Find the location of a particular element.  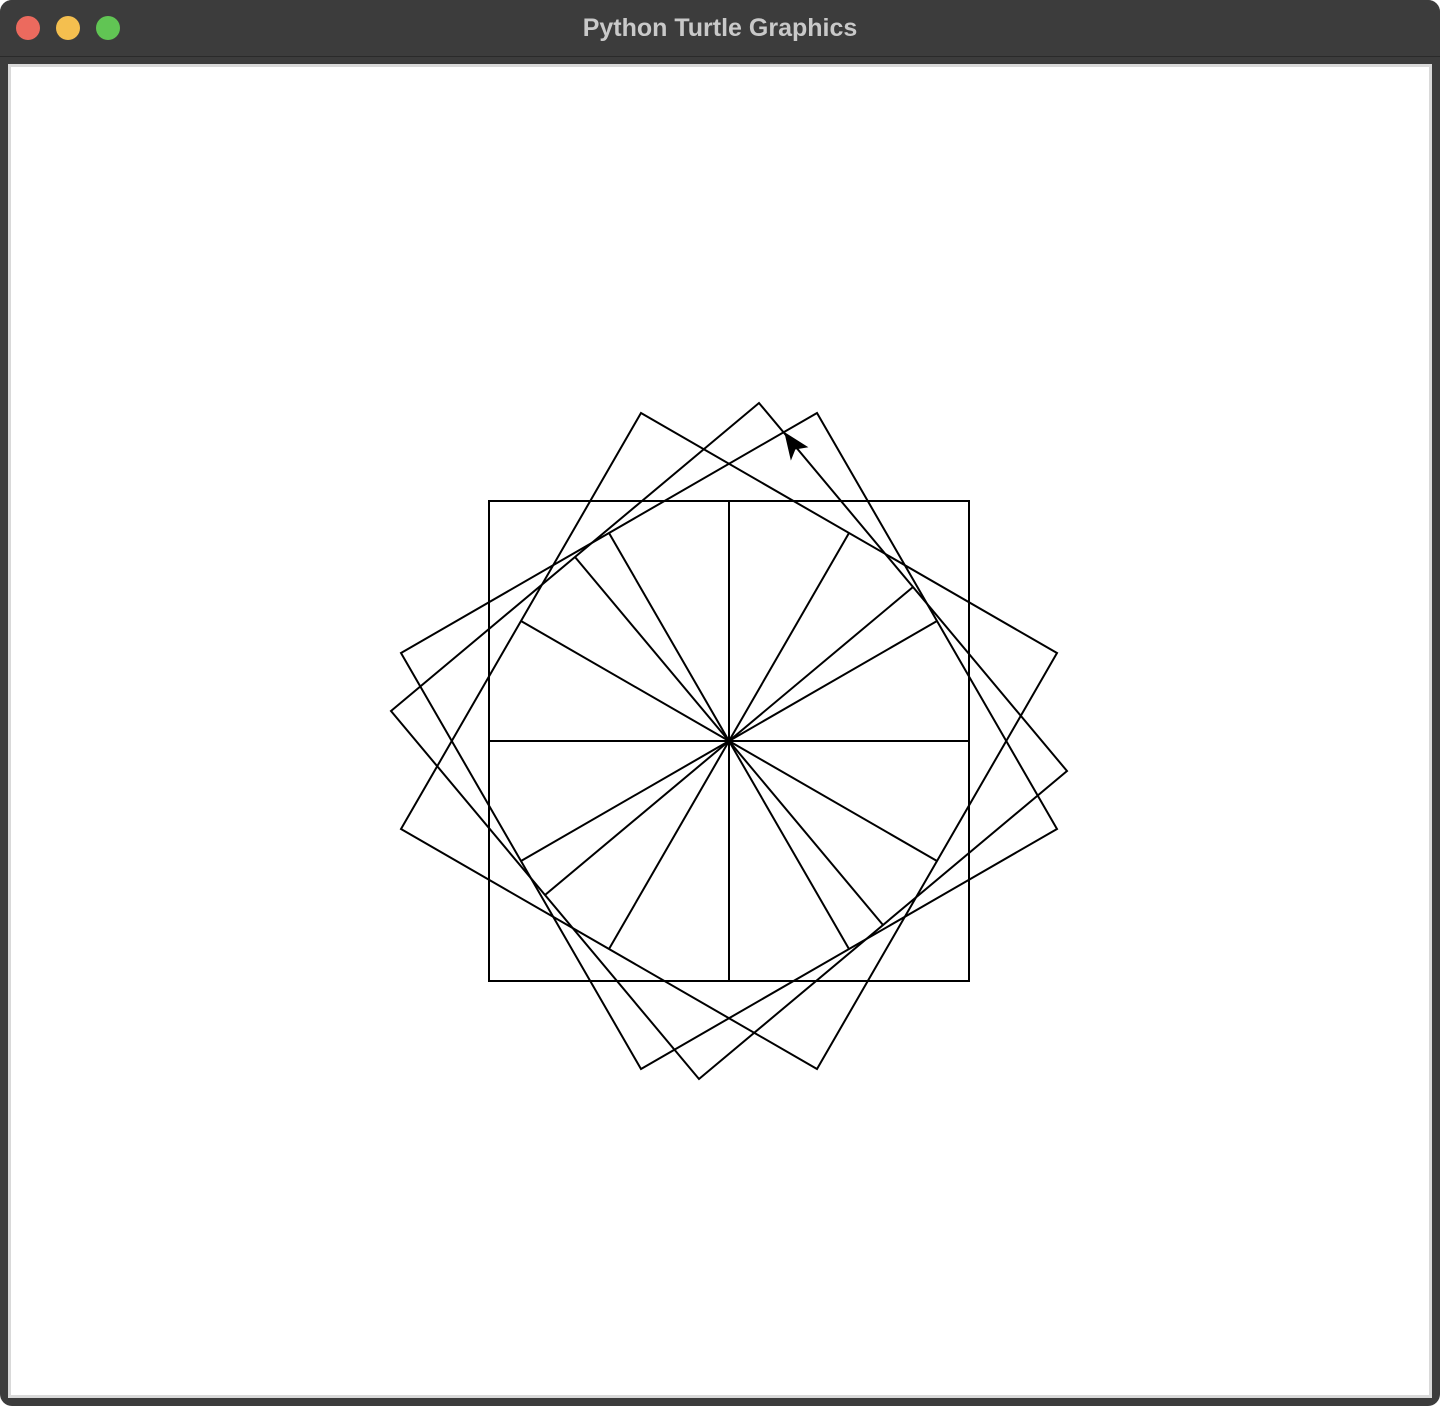

title-bar: Python Turtle Graphics is located at coordinates (720, 28).